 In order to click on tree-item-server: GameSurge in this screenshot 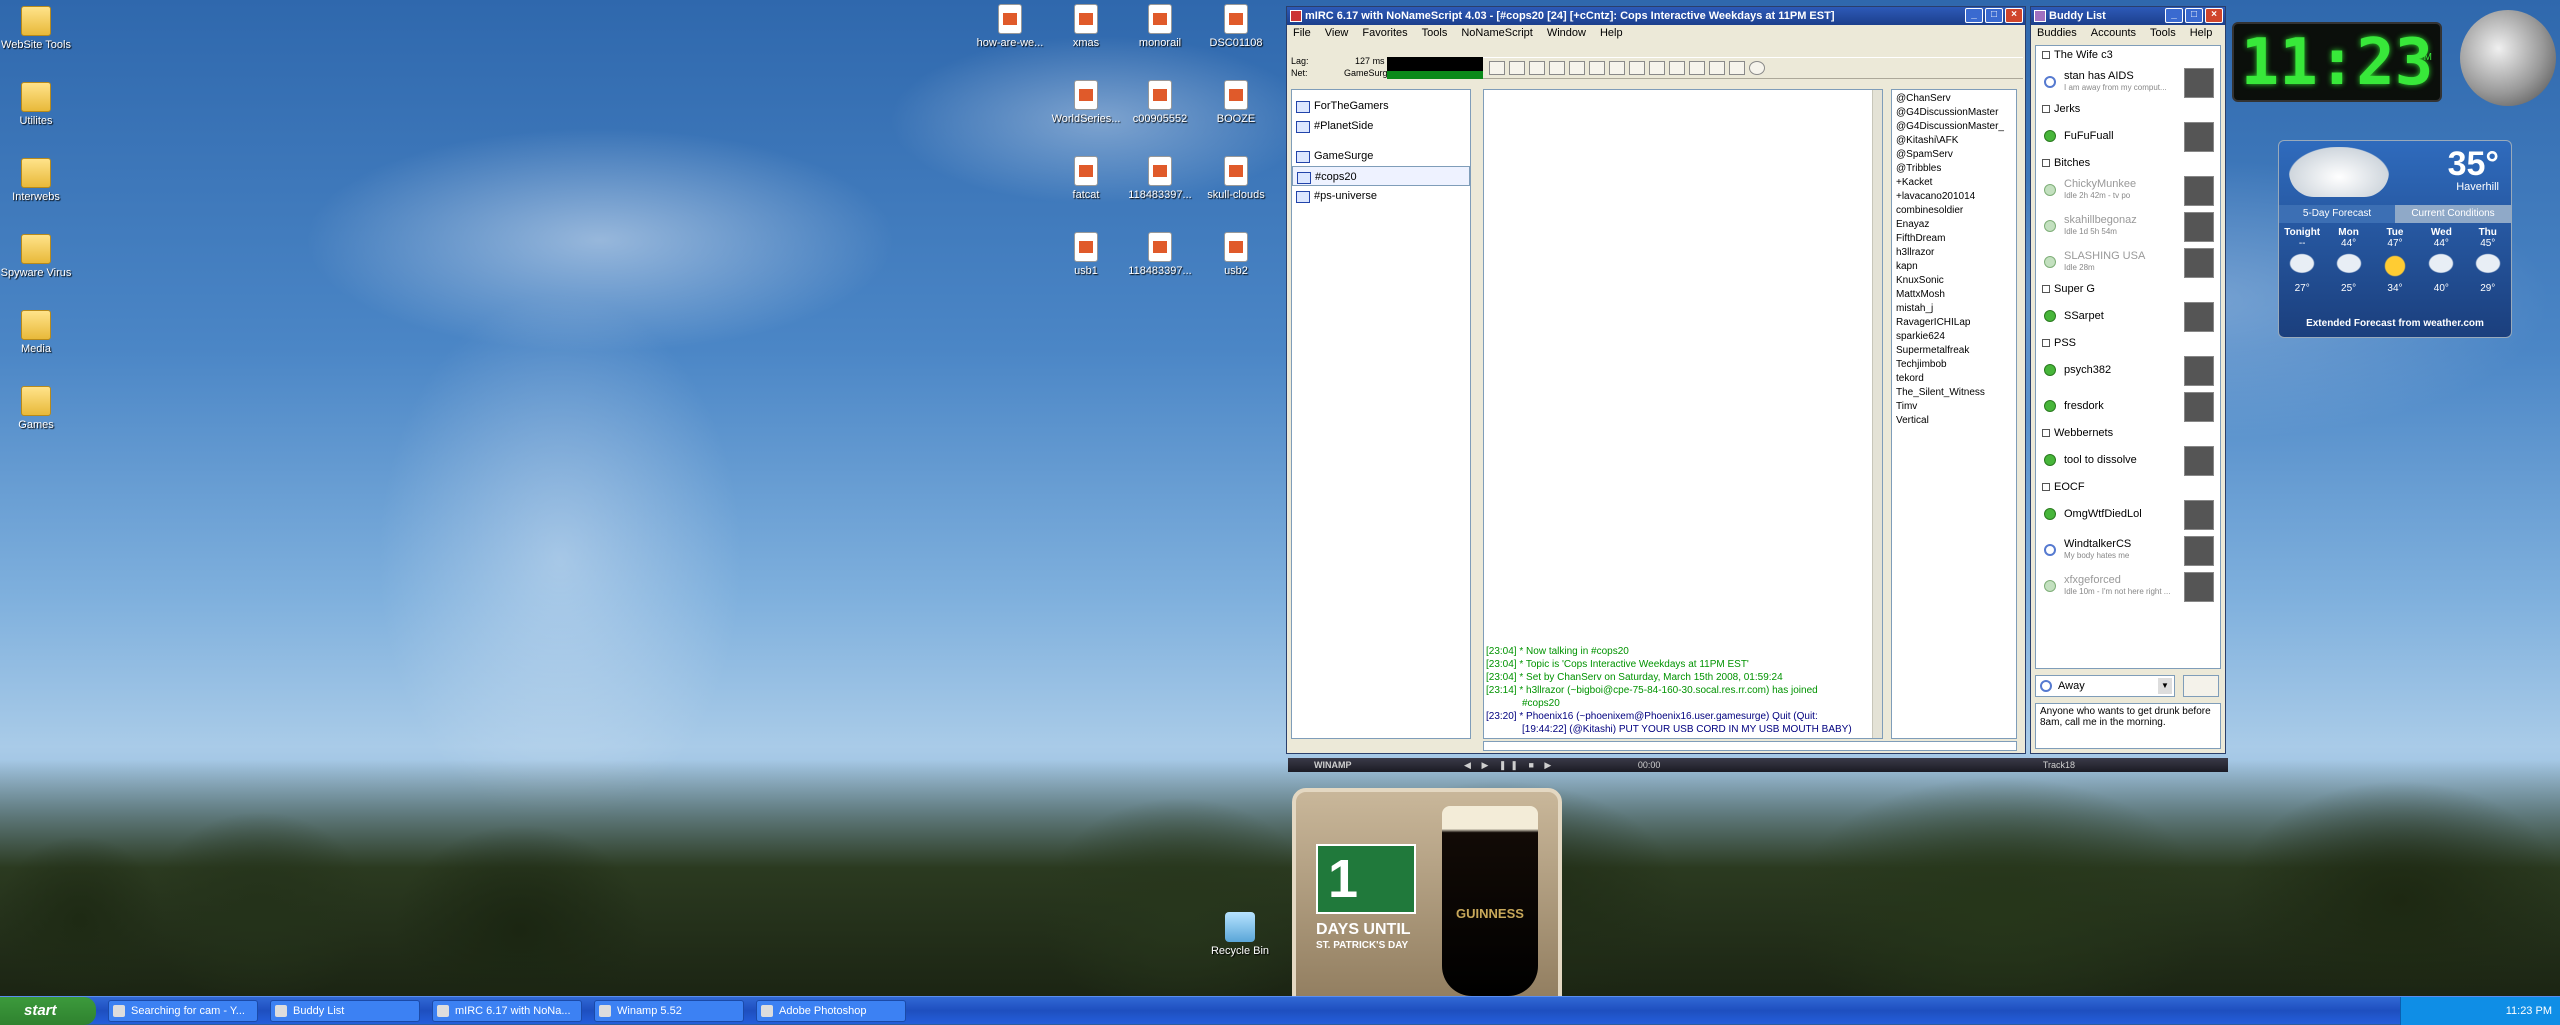, I will do `click(1381, 156)`.